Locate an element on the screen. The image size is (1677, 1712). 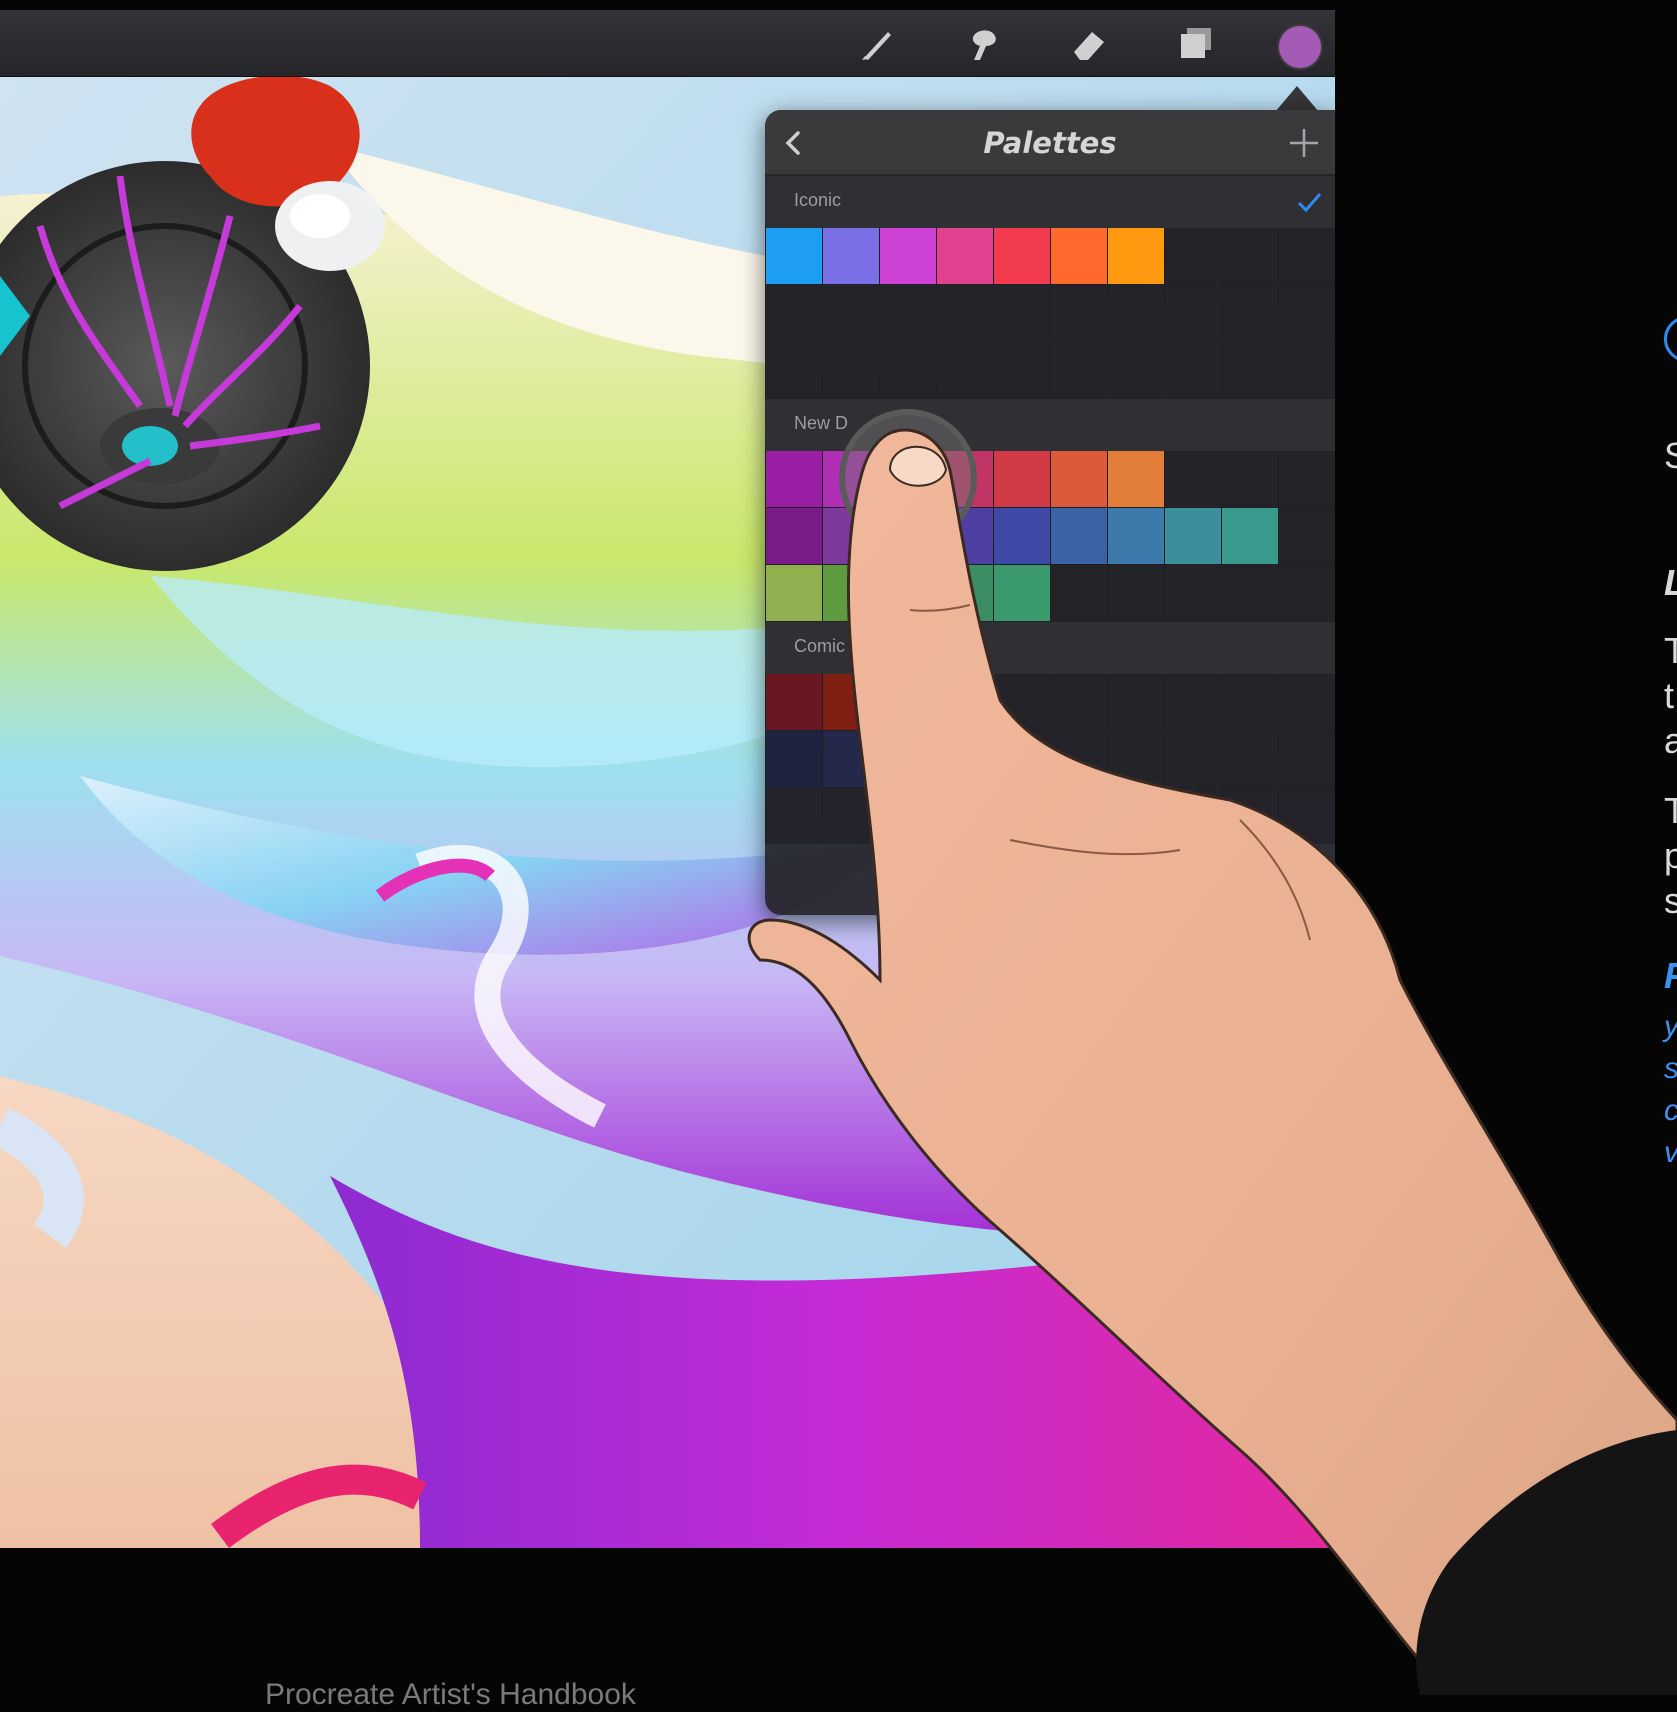
palette-section: Iconic is located at coordinates (1050, 286).